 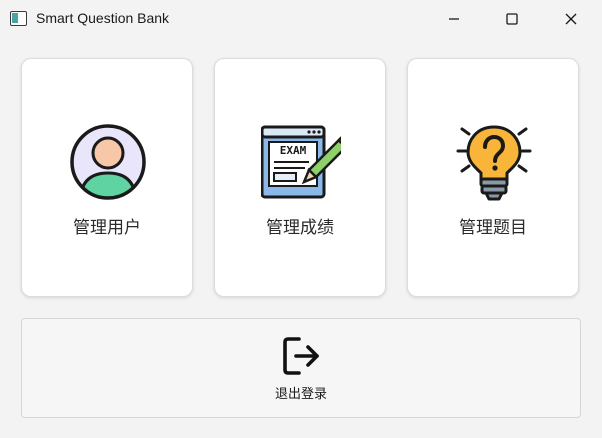 I want to click on close-icon, so click(x=571, y=19).